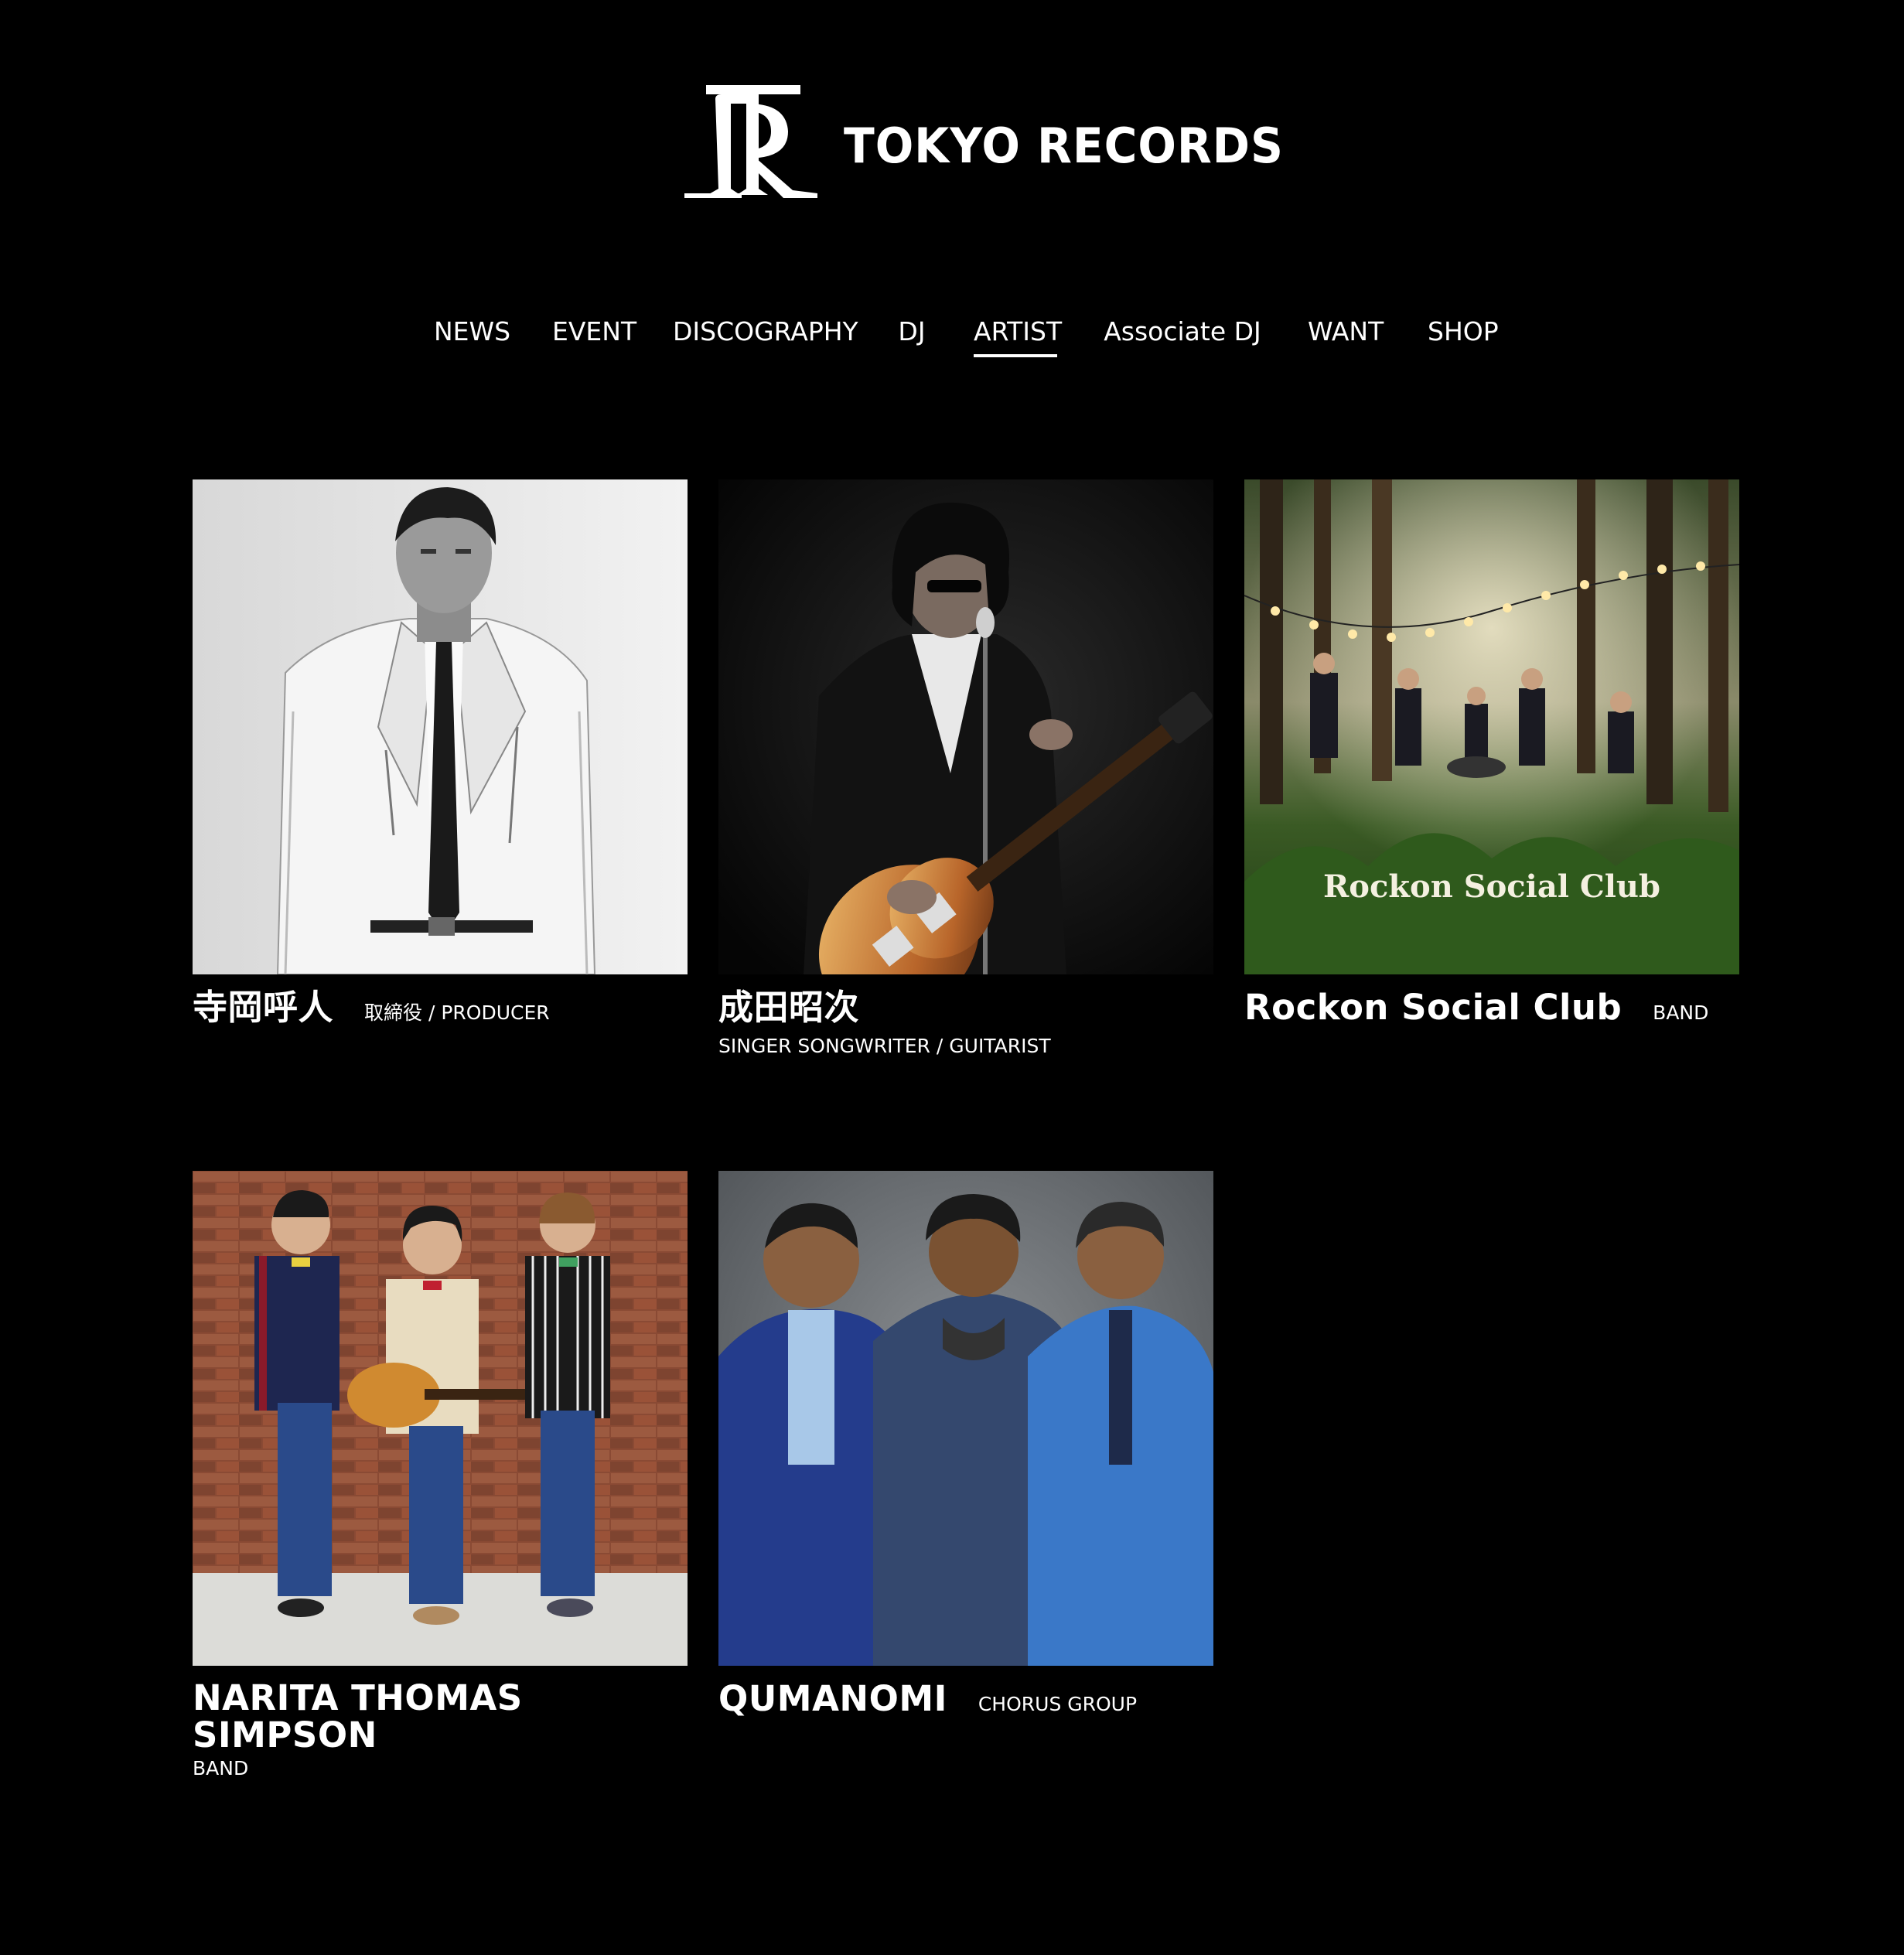 Image resolution: width=1904 pixels, height=1955 pixels. I want to click on artist-role: CHORUS GROUP, so click(1058, 1704).